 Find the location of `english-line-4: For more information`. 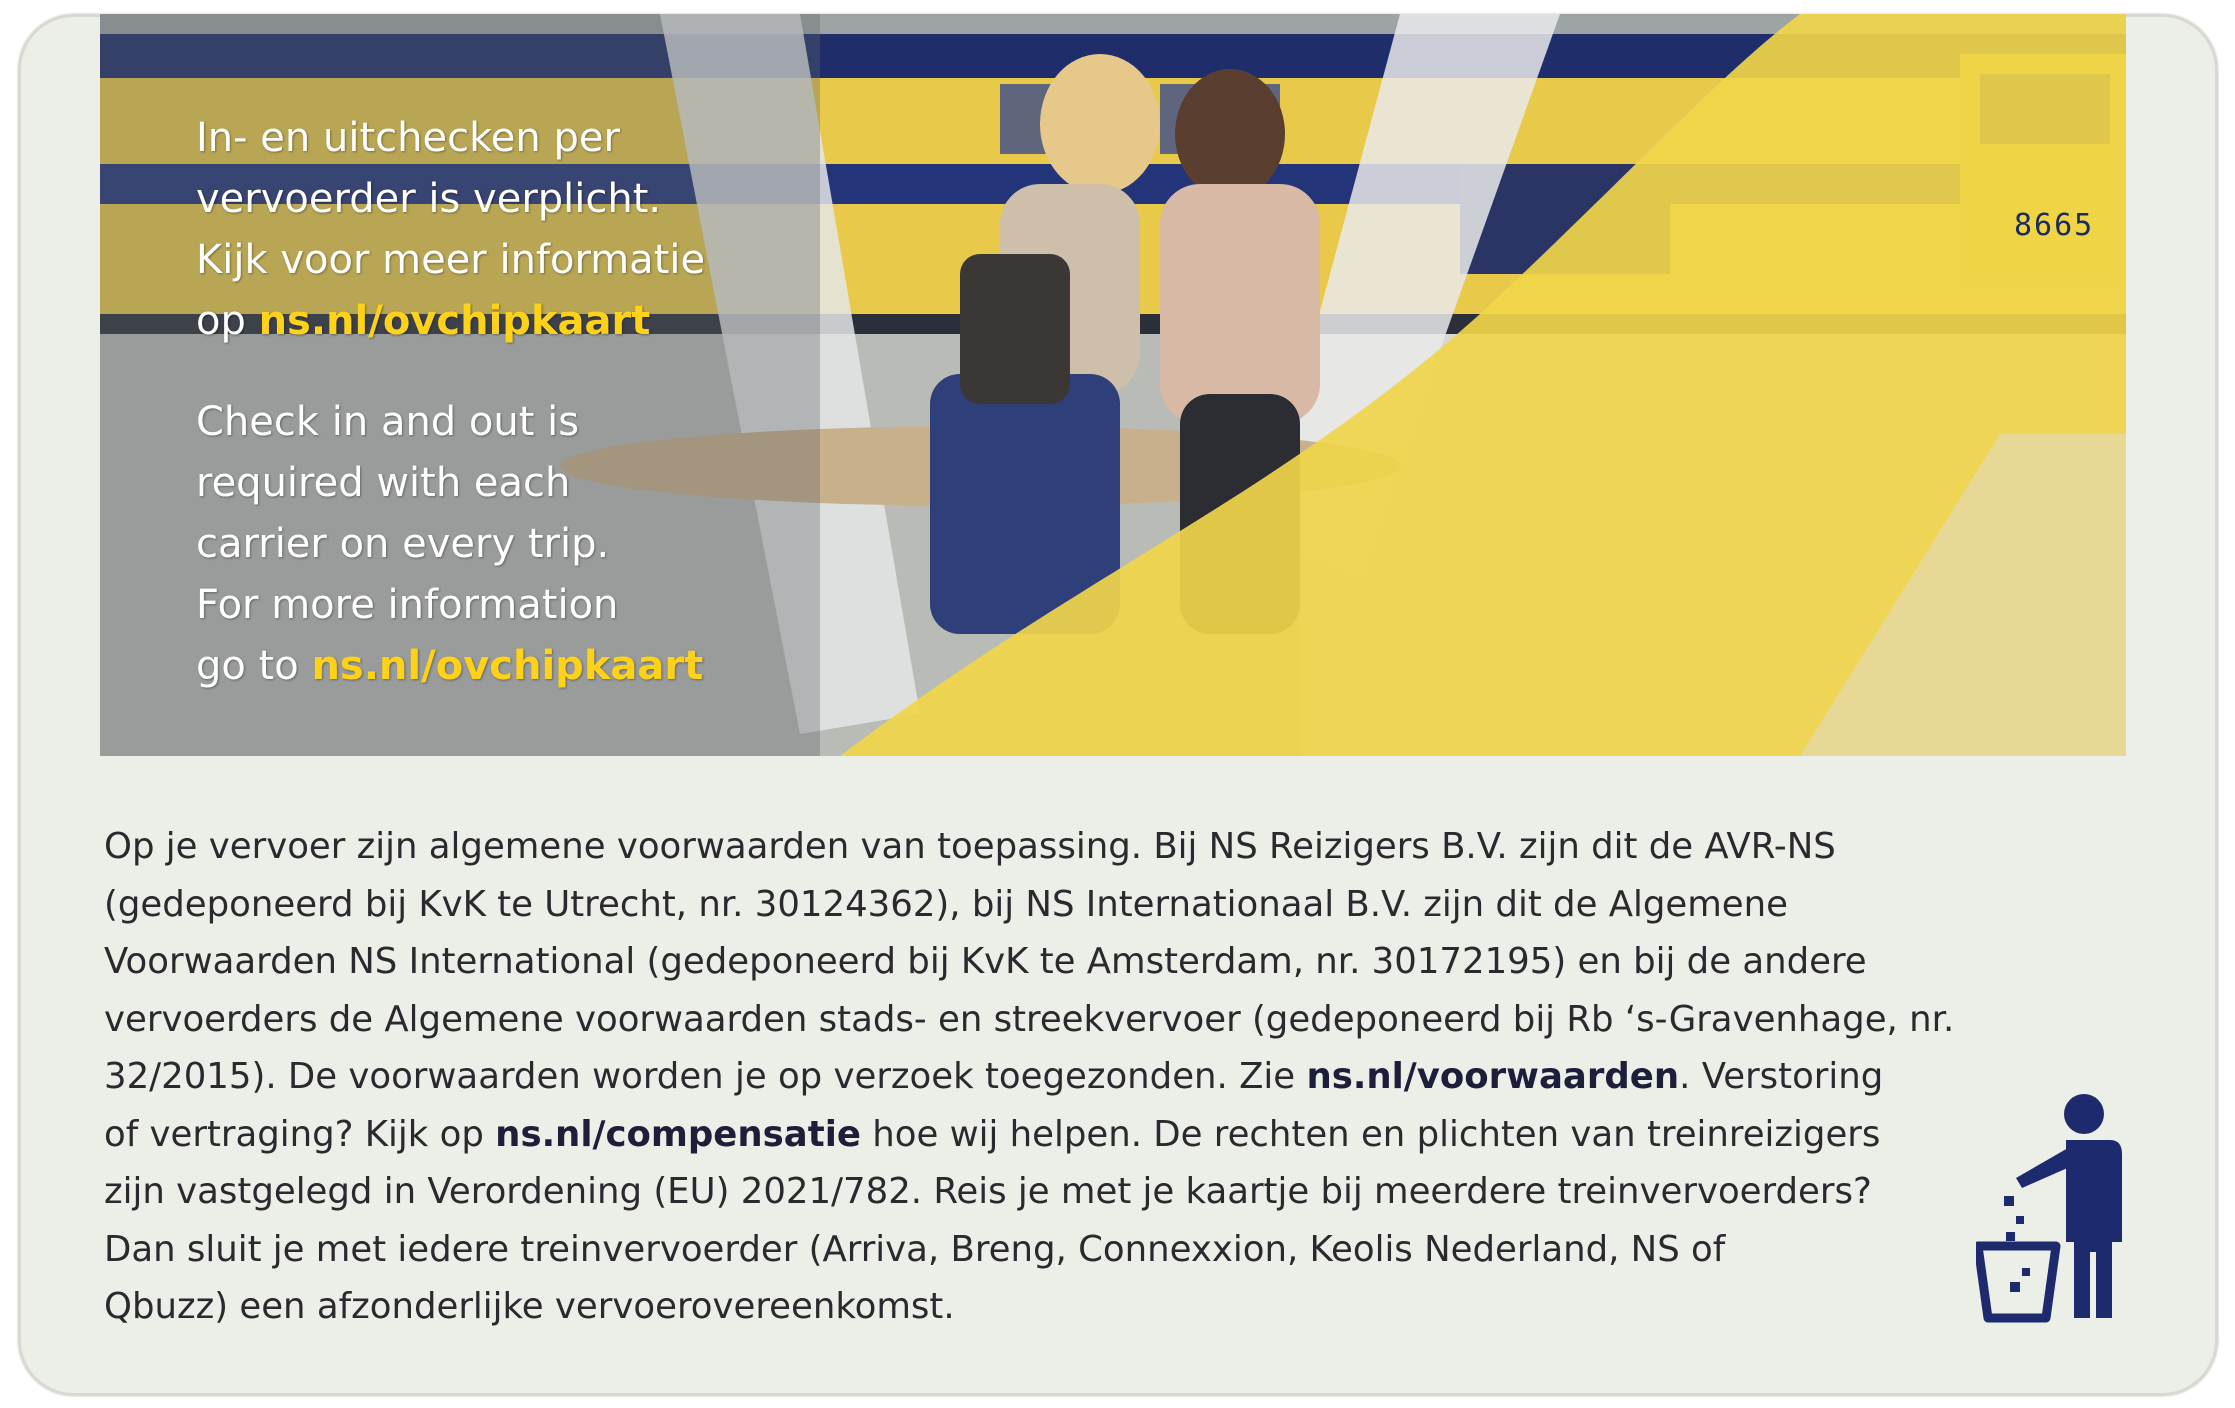

english-line-4: For more information is located at coordinates (407, 605).